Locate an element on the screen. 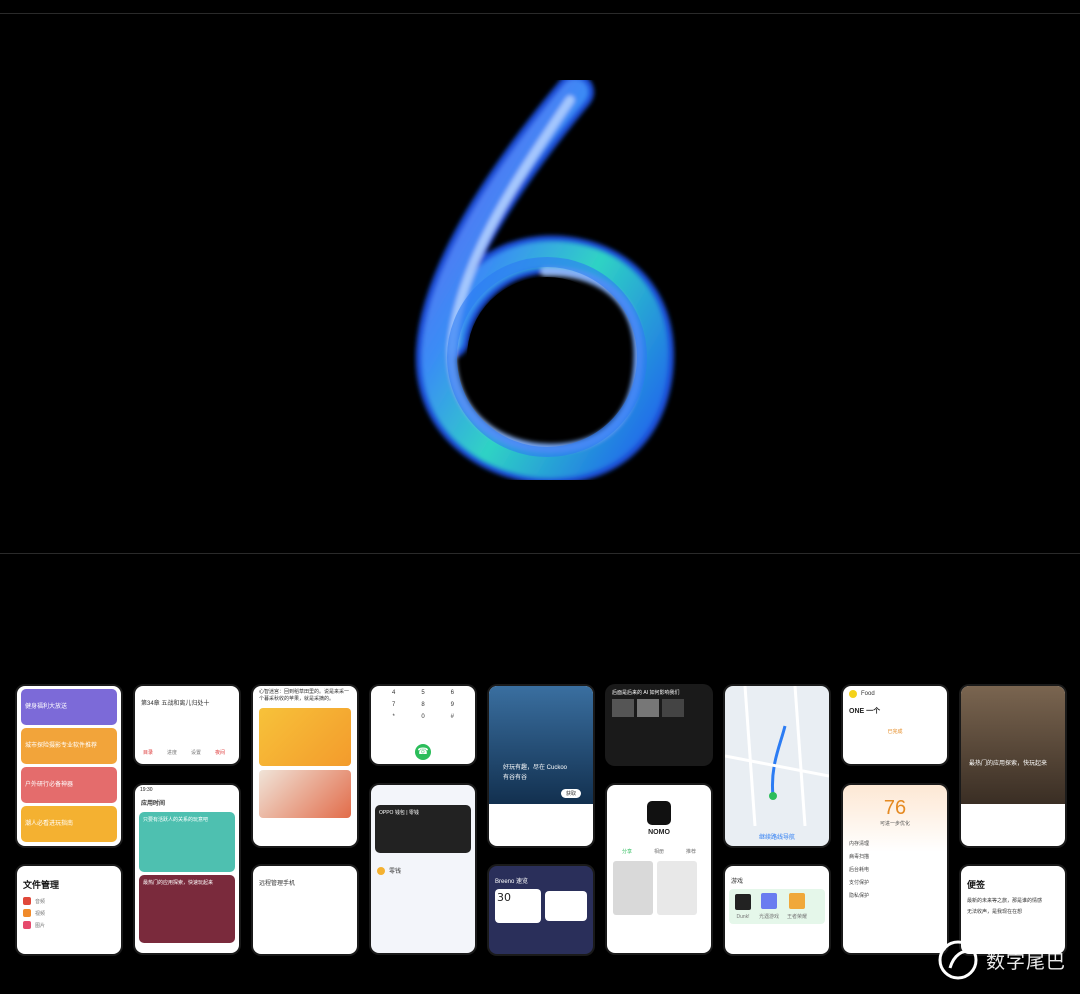 Image resolution: width=1080 pixels, height=994 pixels. phone-icon: ☎ is located at coordinates (423, 752).